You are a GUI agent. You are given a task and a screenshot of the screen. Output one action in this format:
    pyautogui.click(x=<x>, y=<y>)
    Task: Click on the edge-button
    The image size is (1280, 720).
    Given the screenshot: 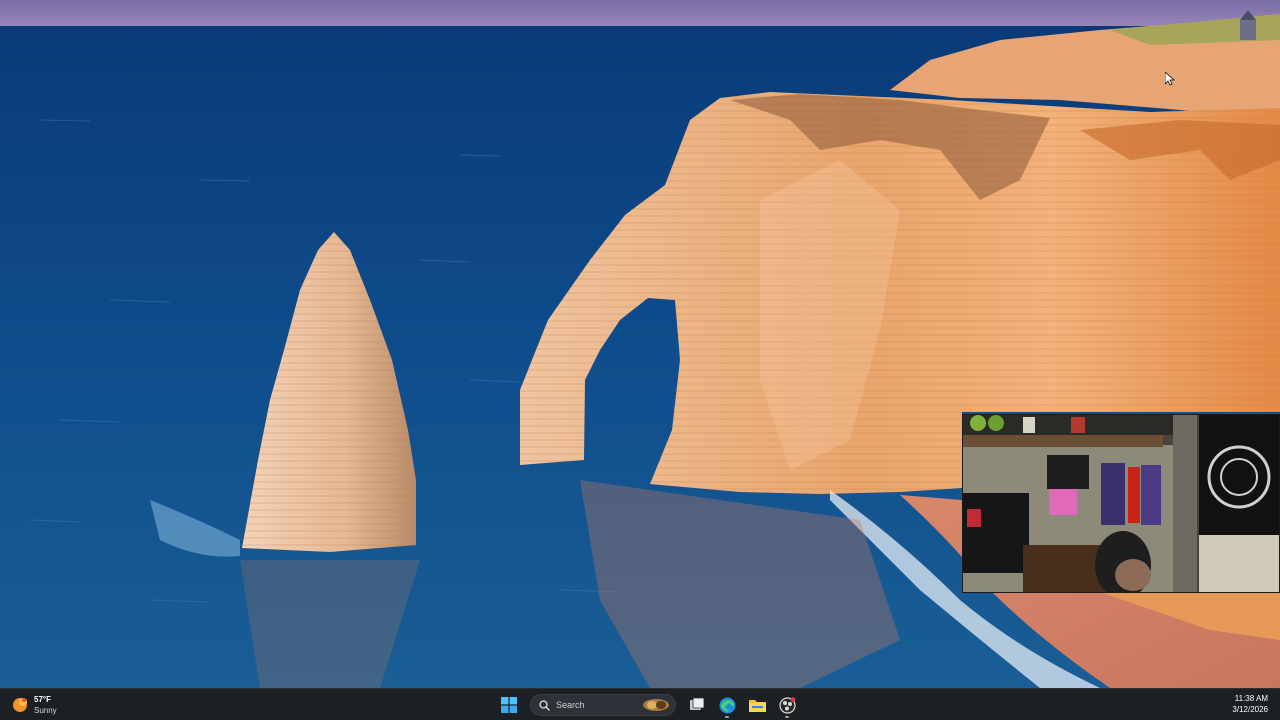 What is the action you would take?
    pyautogui.click(x=727, y=705)
    